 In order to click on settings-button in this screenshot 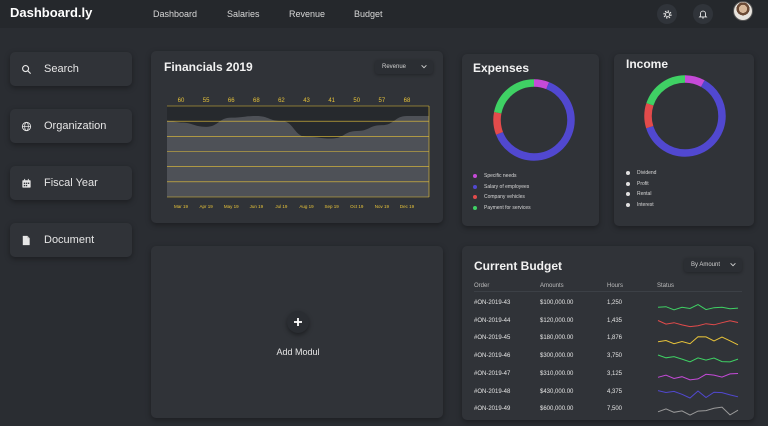, I will do `click(667, 14)`.